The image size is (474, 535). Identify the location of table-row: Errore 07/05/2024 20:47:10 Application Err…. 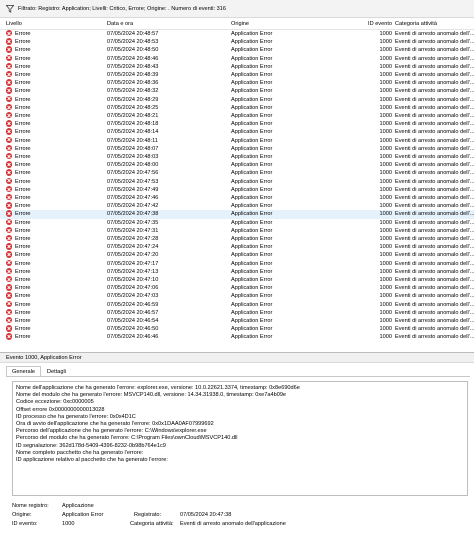
(237, 280).